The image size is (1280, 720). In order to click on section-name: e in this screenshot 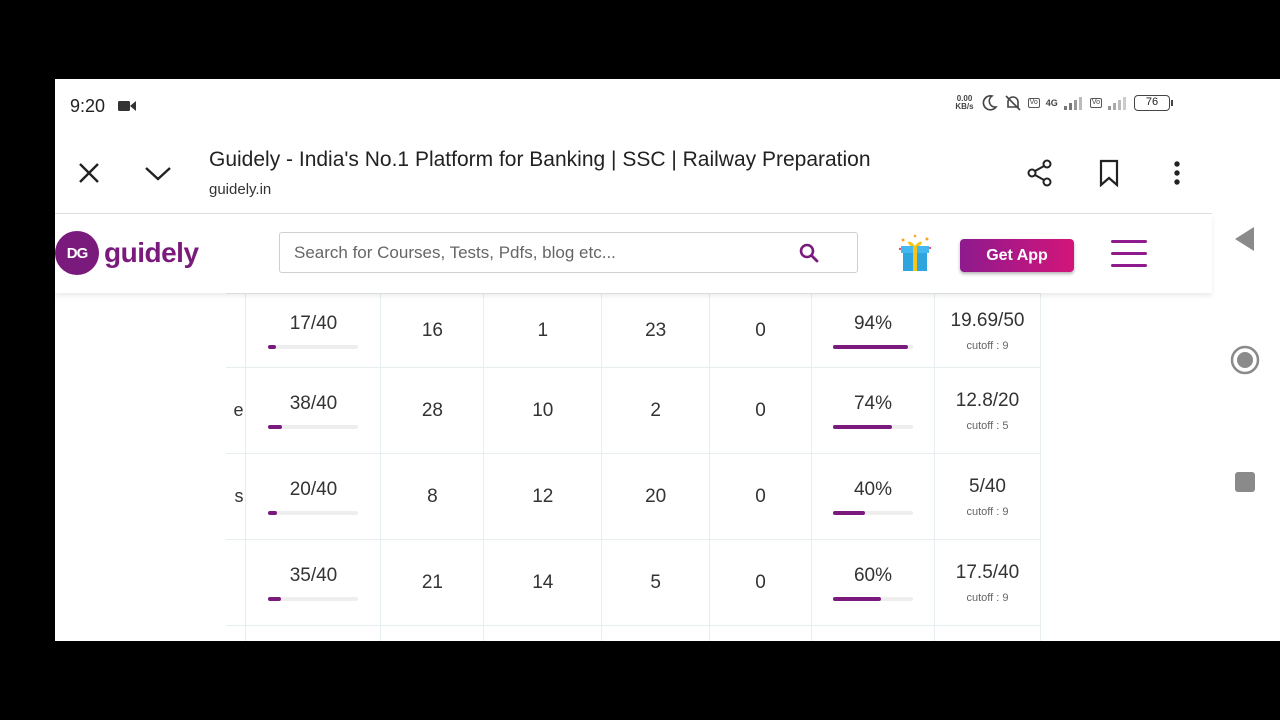, I will do `click(238, 410)`.